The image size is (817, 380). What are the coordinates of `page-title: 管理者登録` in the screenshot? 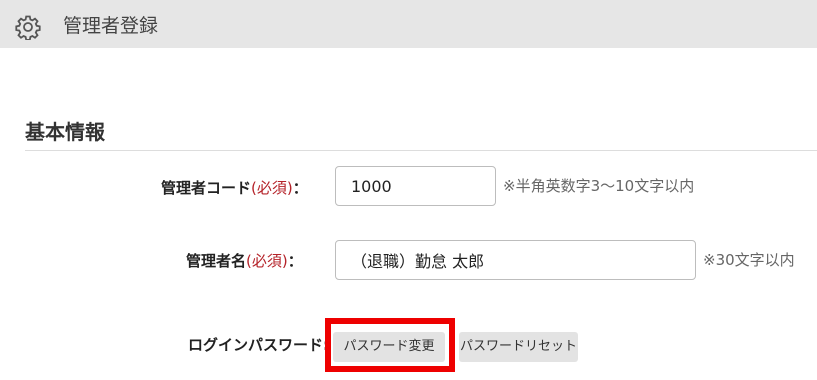 It's located at (111, 26).